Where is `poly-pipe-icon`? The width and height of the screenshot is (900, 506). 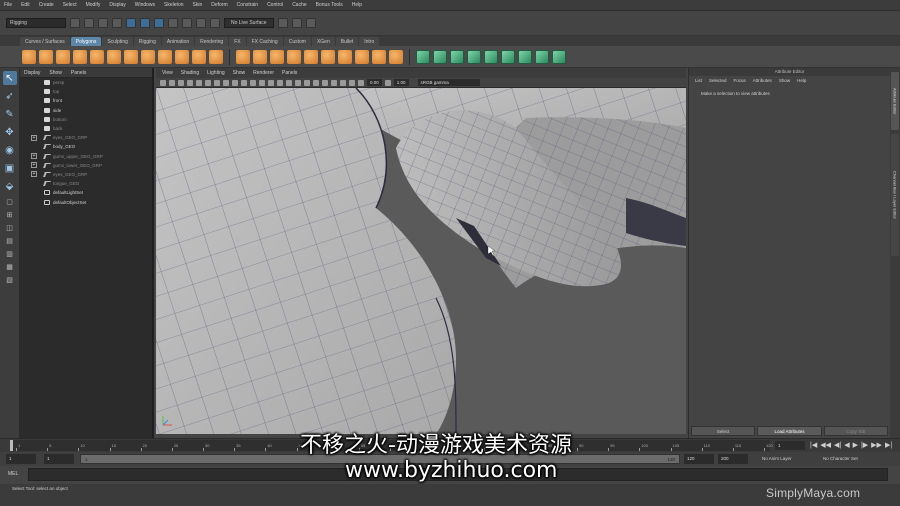 poly-pipe-icon is located at coordinates (165, 56).